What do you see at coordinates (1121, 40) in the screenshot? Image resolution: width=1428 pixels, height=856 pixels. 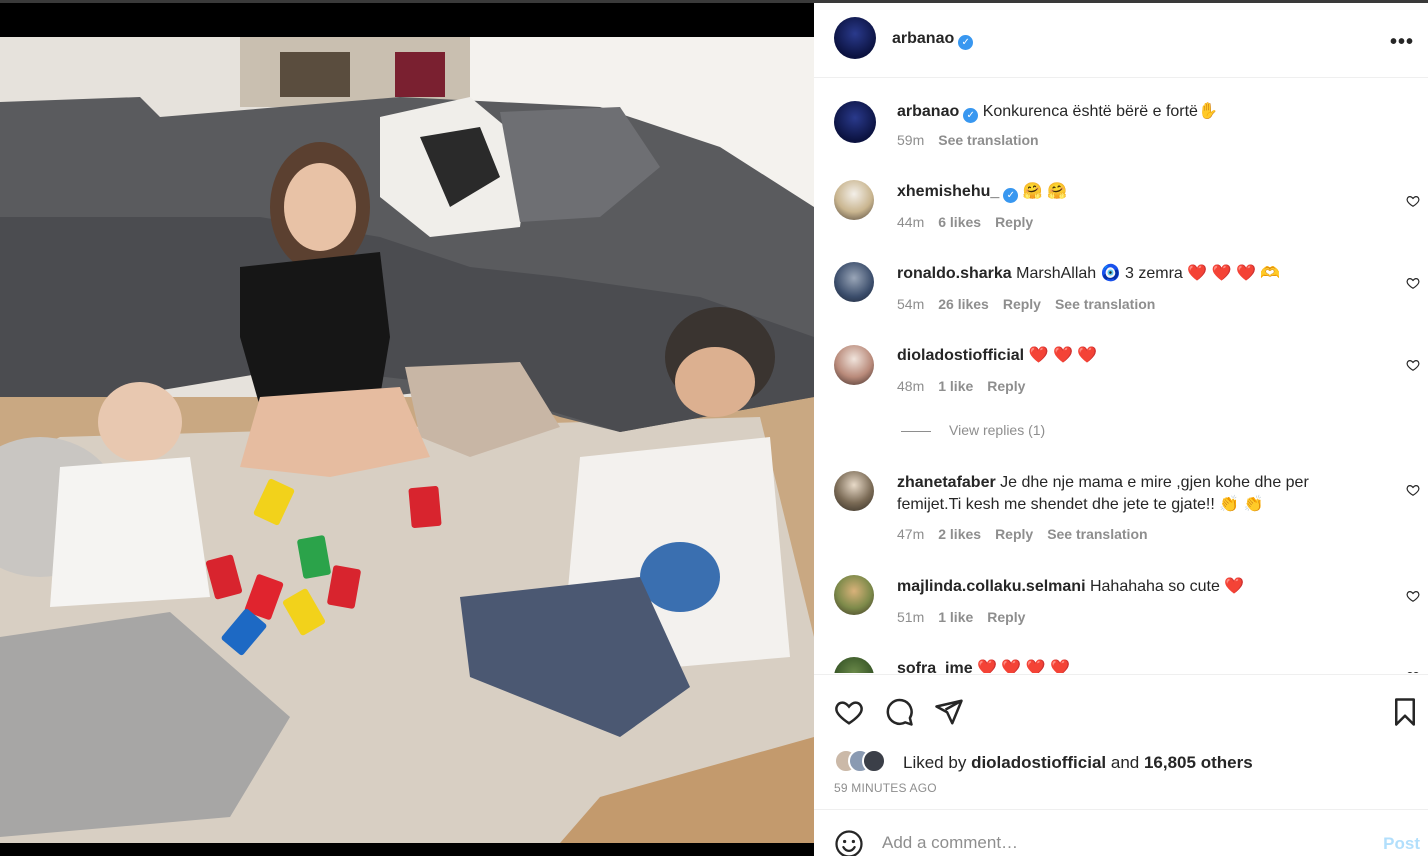 I see `post-header: arbanao ✓ •••` at bounding box center [1121, 40].